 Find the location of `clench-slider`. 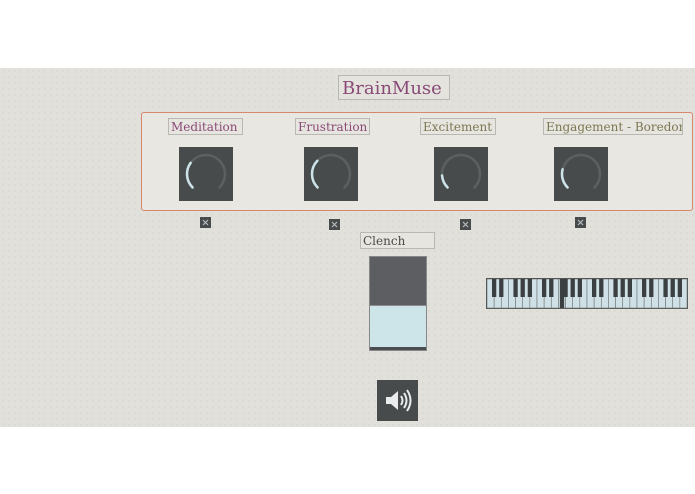

clench-slider is located at coordinates (398, 303).